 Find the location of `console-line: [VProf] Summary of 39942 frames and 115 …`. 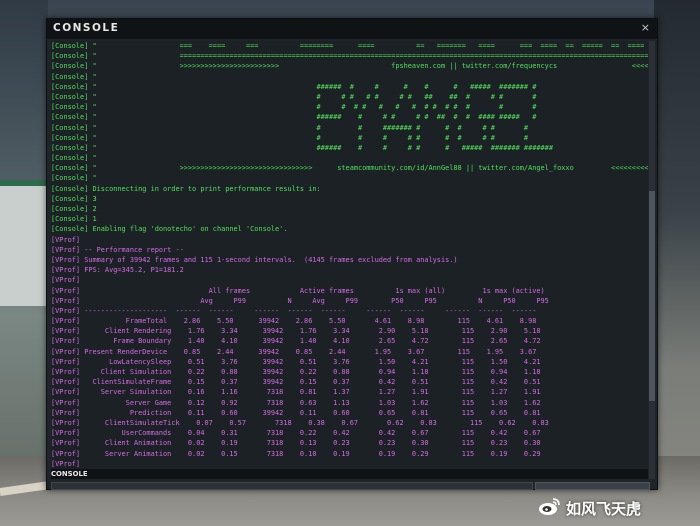

console-line: [VProf] Summary of 39942 frames and 115 … is located at coordinates (254, 259).